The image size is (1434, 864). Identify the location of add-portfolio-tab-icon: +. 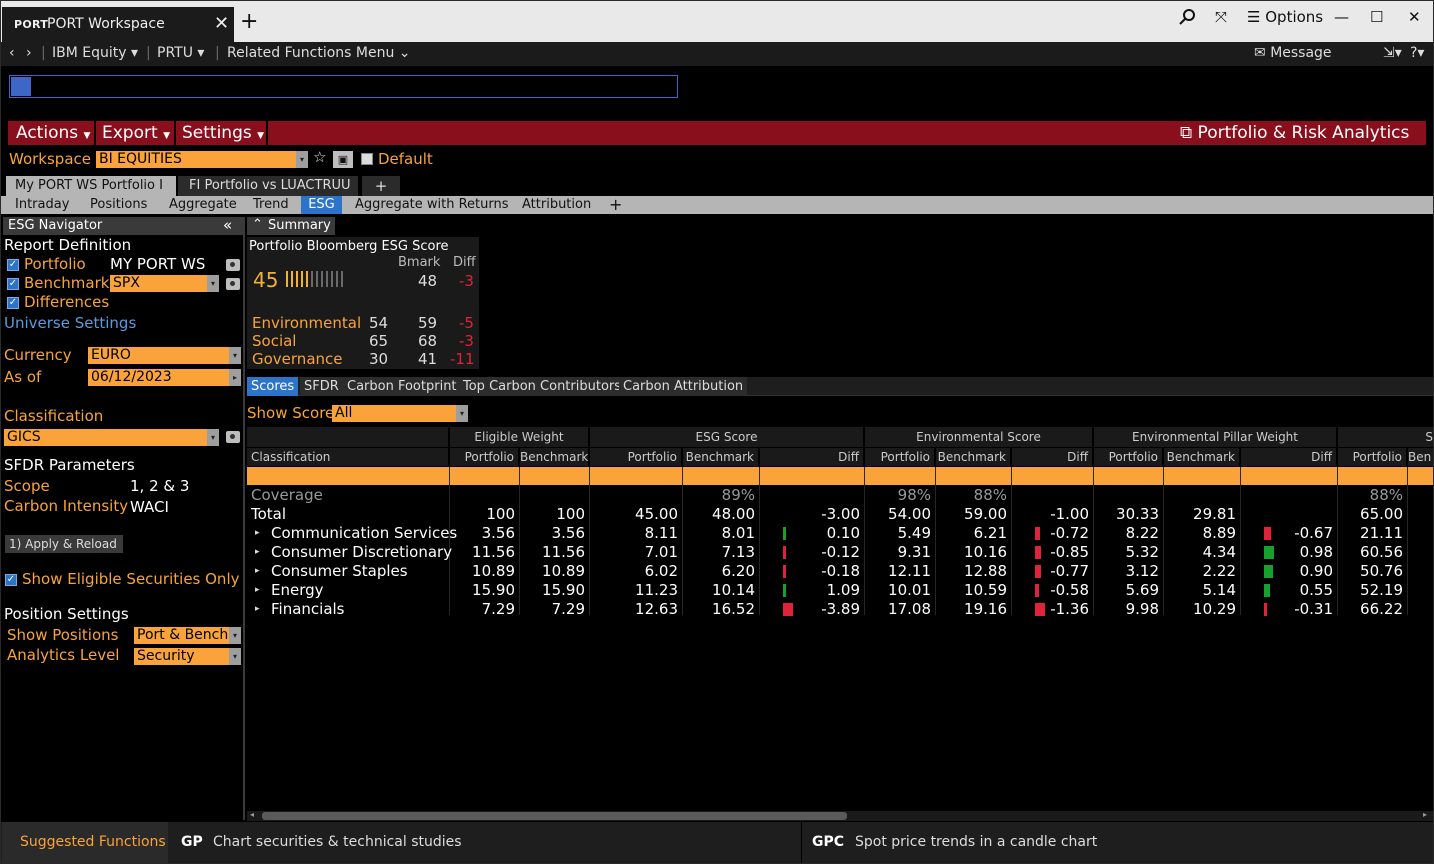
(381, 186).